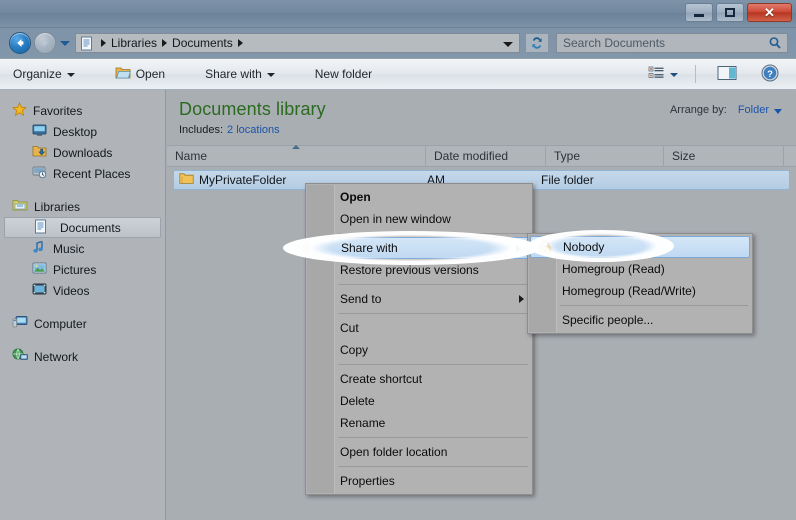 The image size is (796, 520). What do you see at coordinates (39, 290) in the screenshot?
I see `videos-icon` at bounding box center [39, 290].